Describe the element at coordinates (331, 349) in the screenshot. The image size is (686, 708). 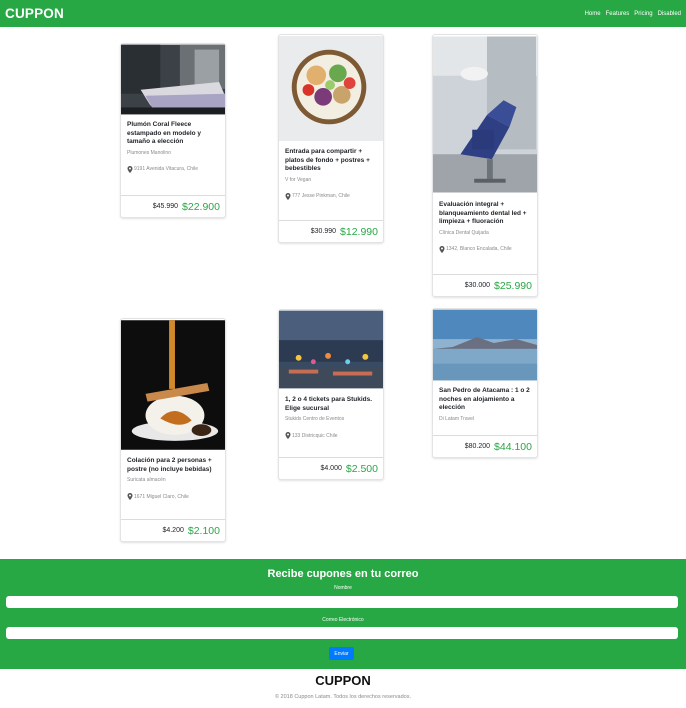
I see `amusement-park-photo` at that location.